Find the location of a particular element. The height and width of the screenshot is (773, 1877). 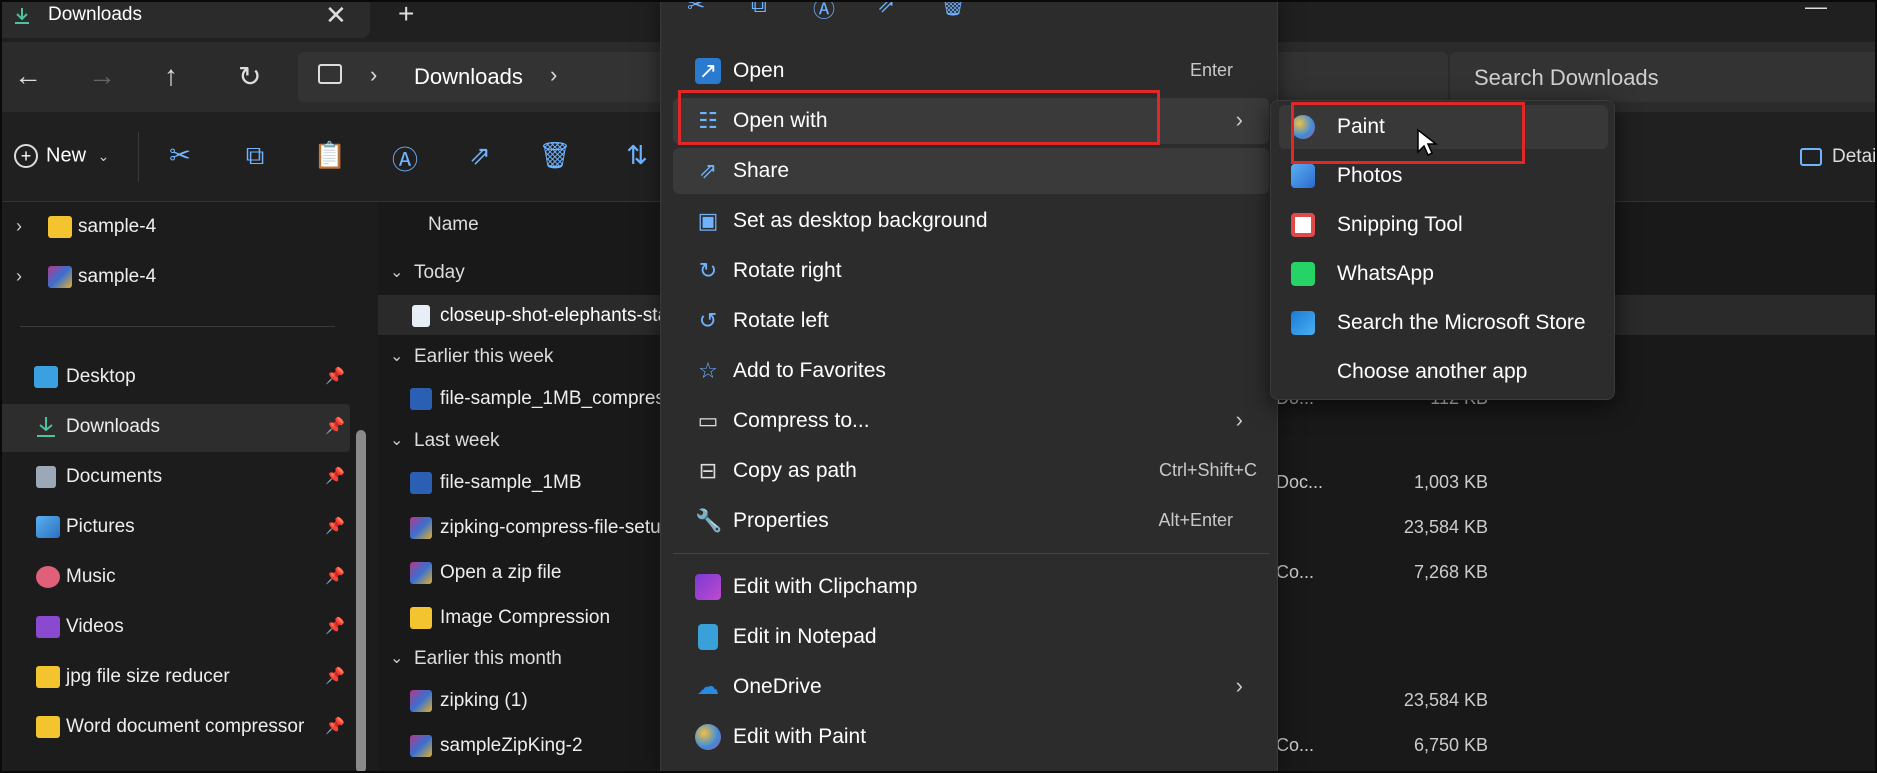

menu-item-open-with: ☷ Open with › is located at coordinates (971, 121).